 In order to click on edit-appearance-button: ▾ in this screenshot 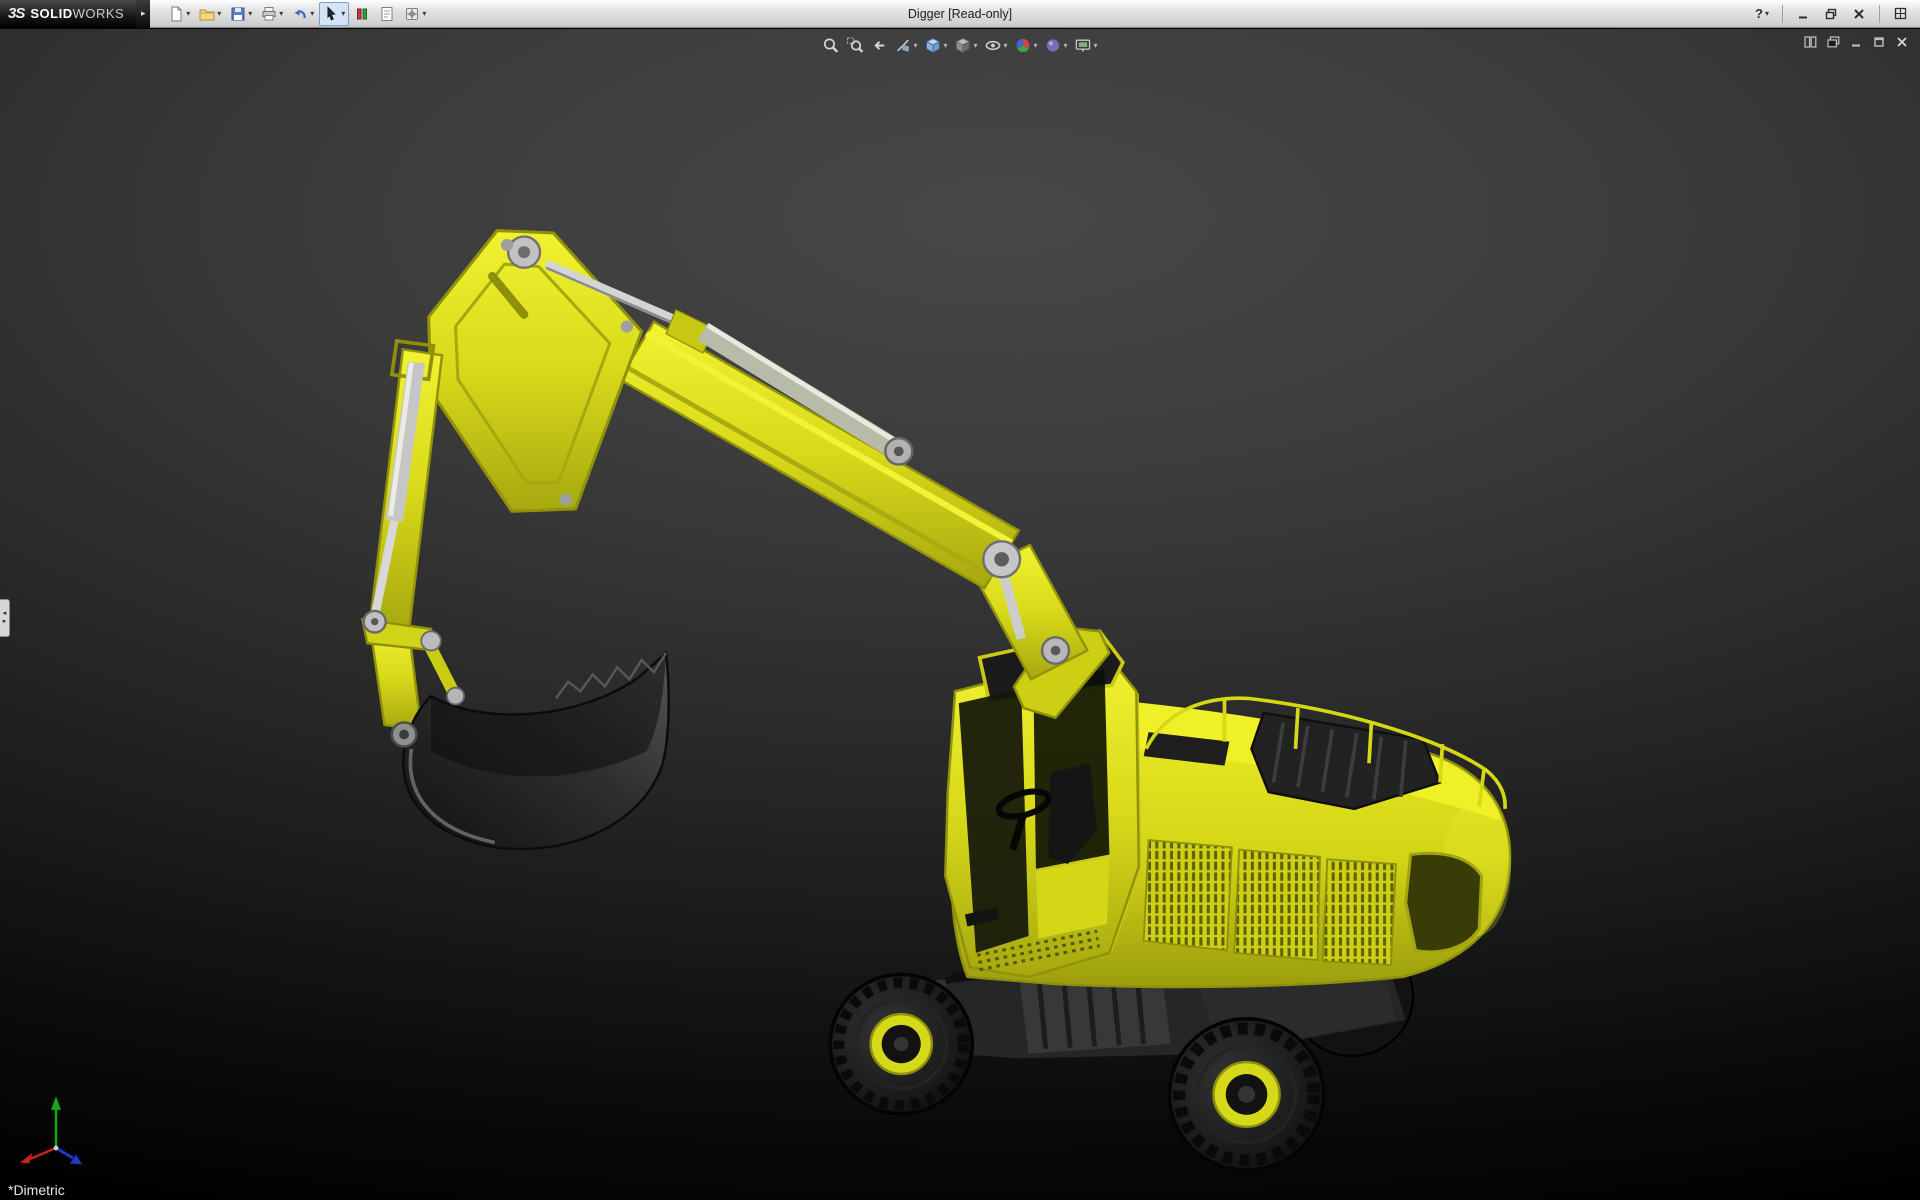, I will do `click(1026, 45)`.